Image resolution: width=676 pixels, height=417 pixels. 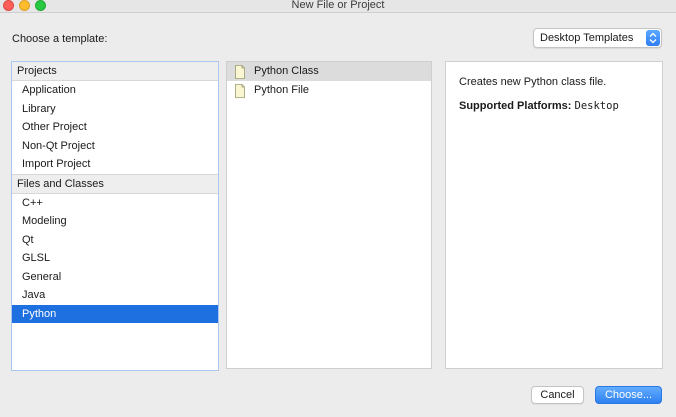 I want to click on category-item-other-project: Other Project, so click(x=115, y=127).